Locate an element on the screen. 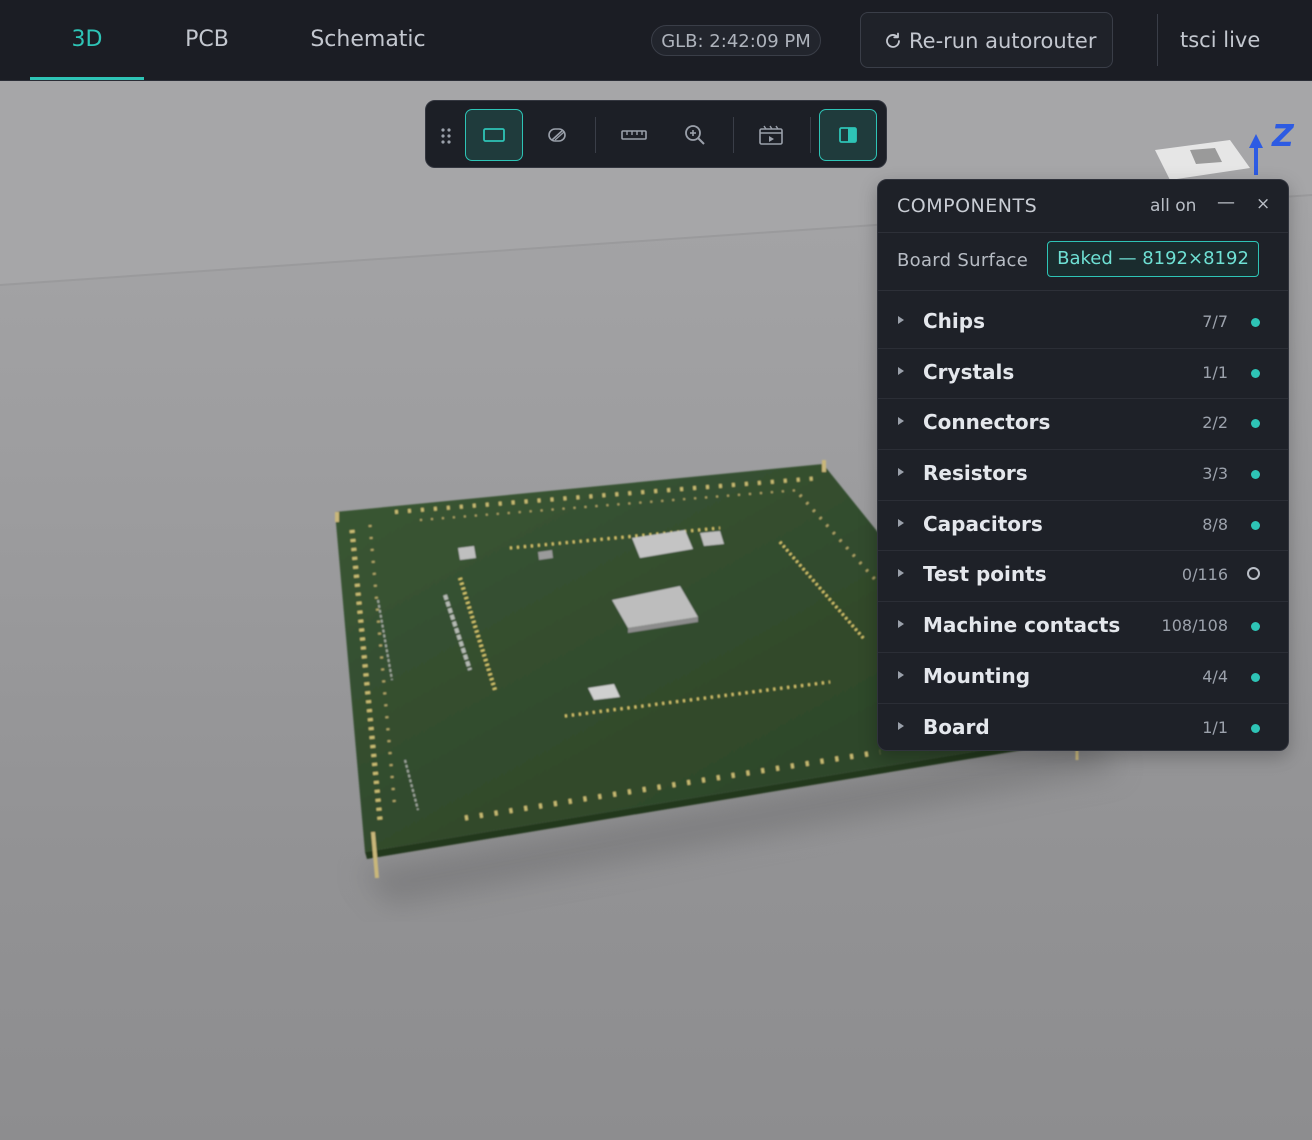 The width and height of the screenshot is (1312, 1140). visibility-toggle-icon is located at coordinates (557, 135).